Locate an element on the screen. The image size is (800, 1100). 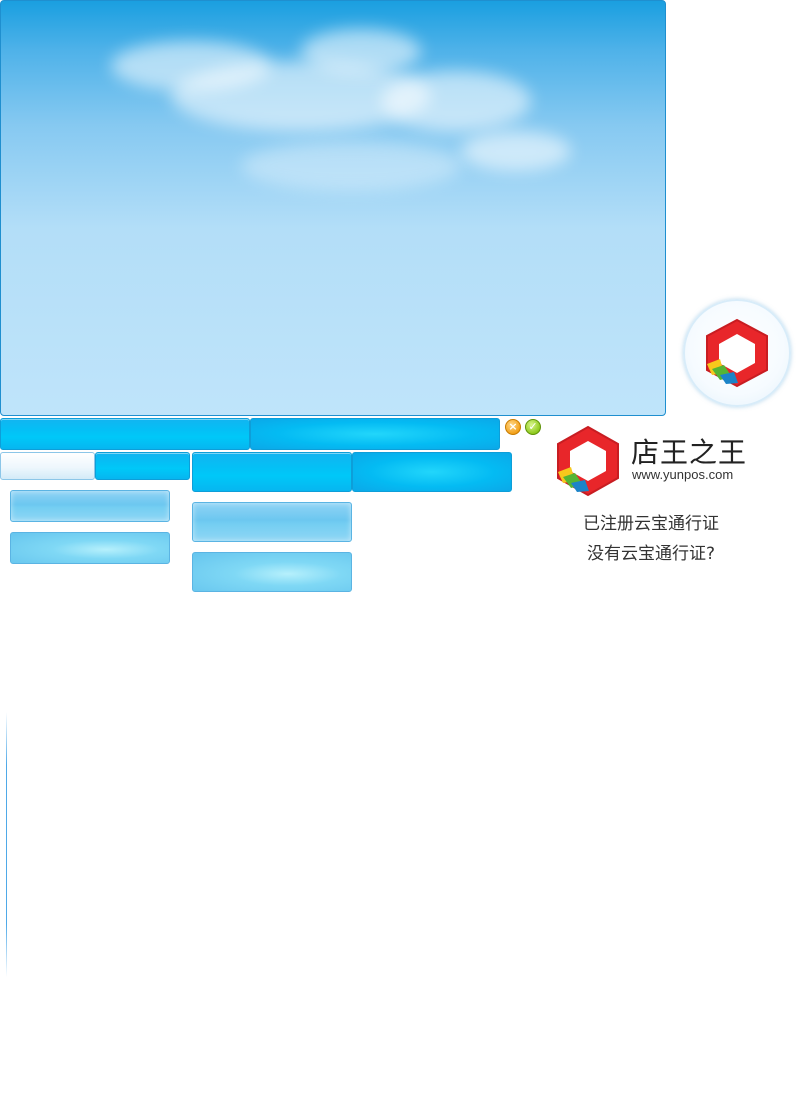
hexagon-logo-icon is located at coordinates (737, 353).